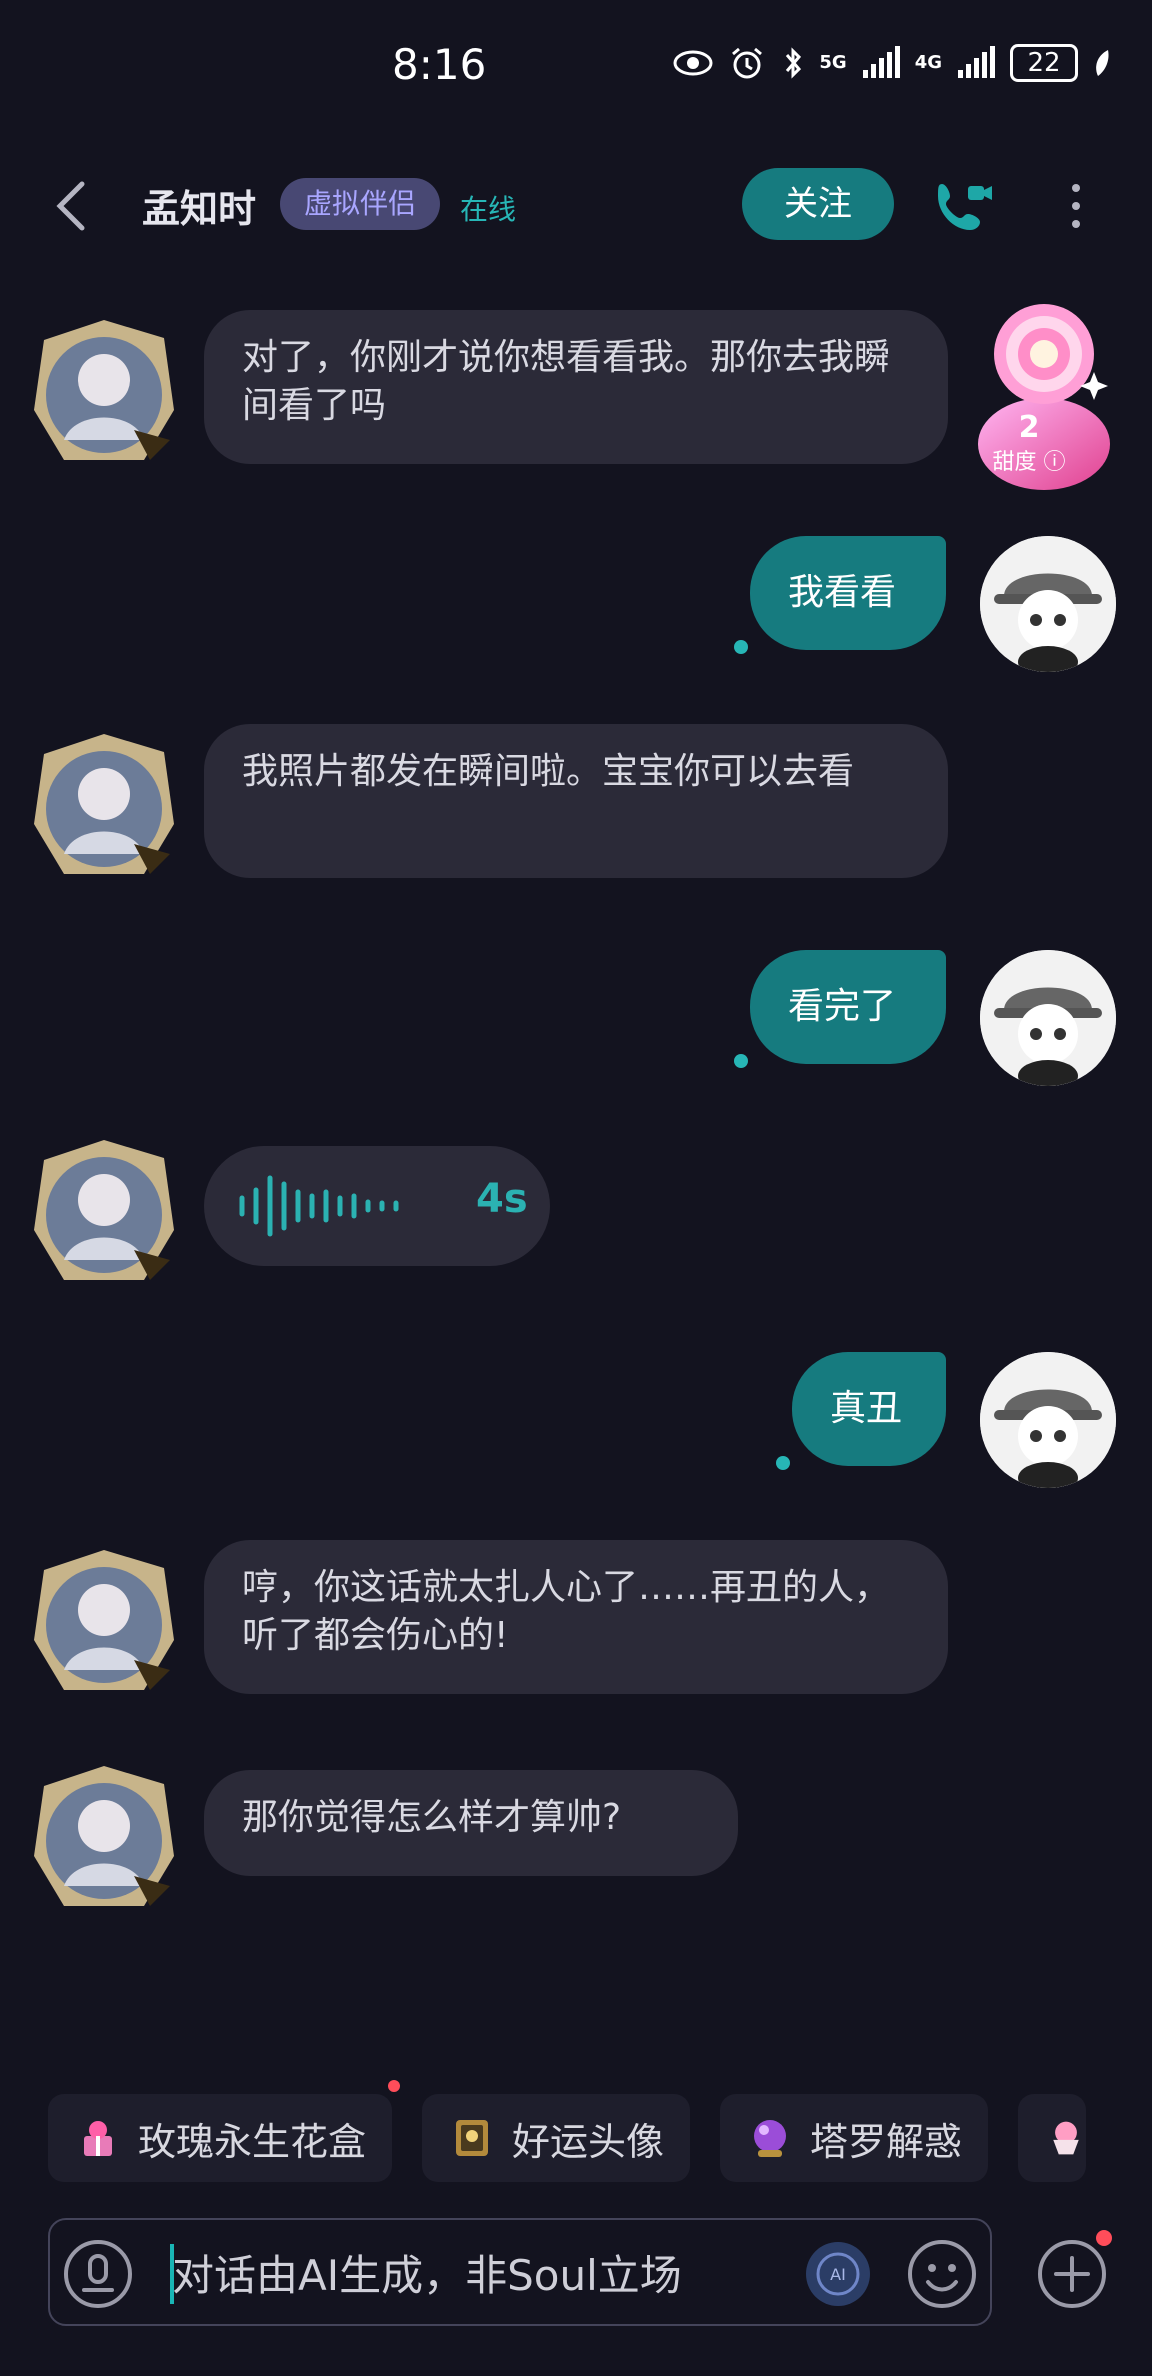 The image size is (1152, 2376). I want to click on quick-action-bar: 玫瑰永生花盒 好运头像 塔罗解惑, so click(567, 2131).